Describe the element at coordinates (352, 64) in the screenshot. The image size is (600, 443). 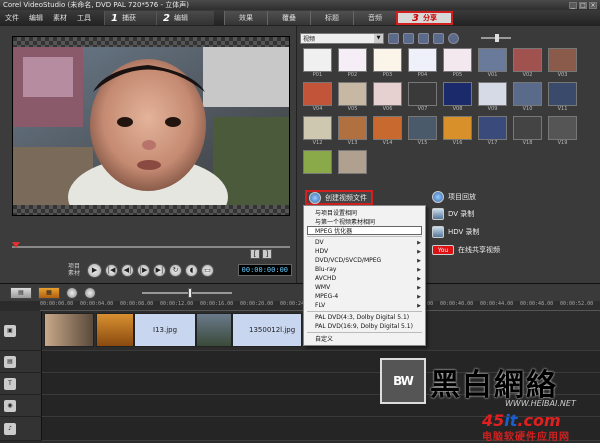
I see `library-thumb: P02` at that location.